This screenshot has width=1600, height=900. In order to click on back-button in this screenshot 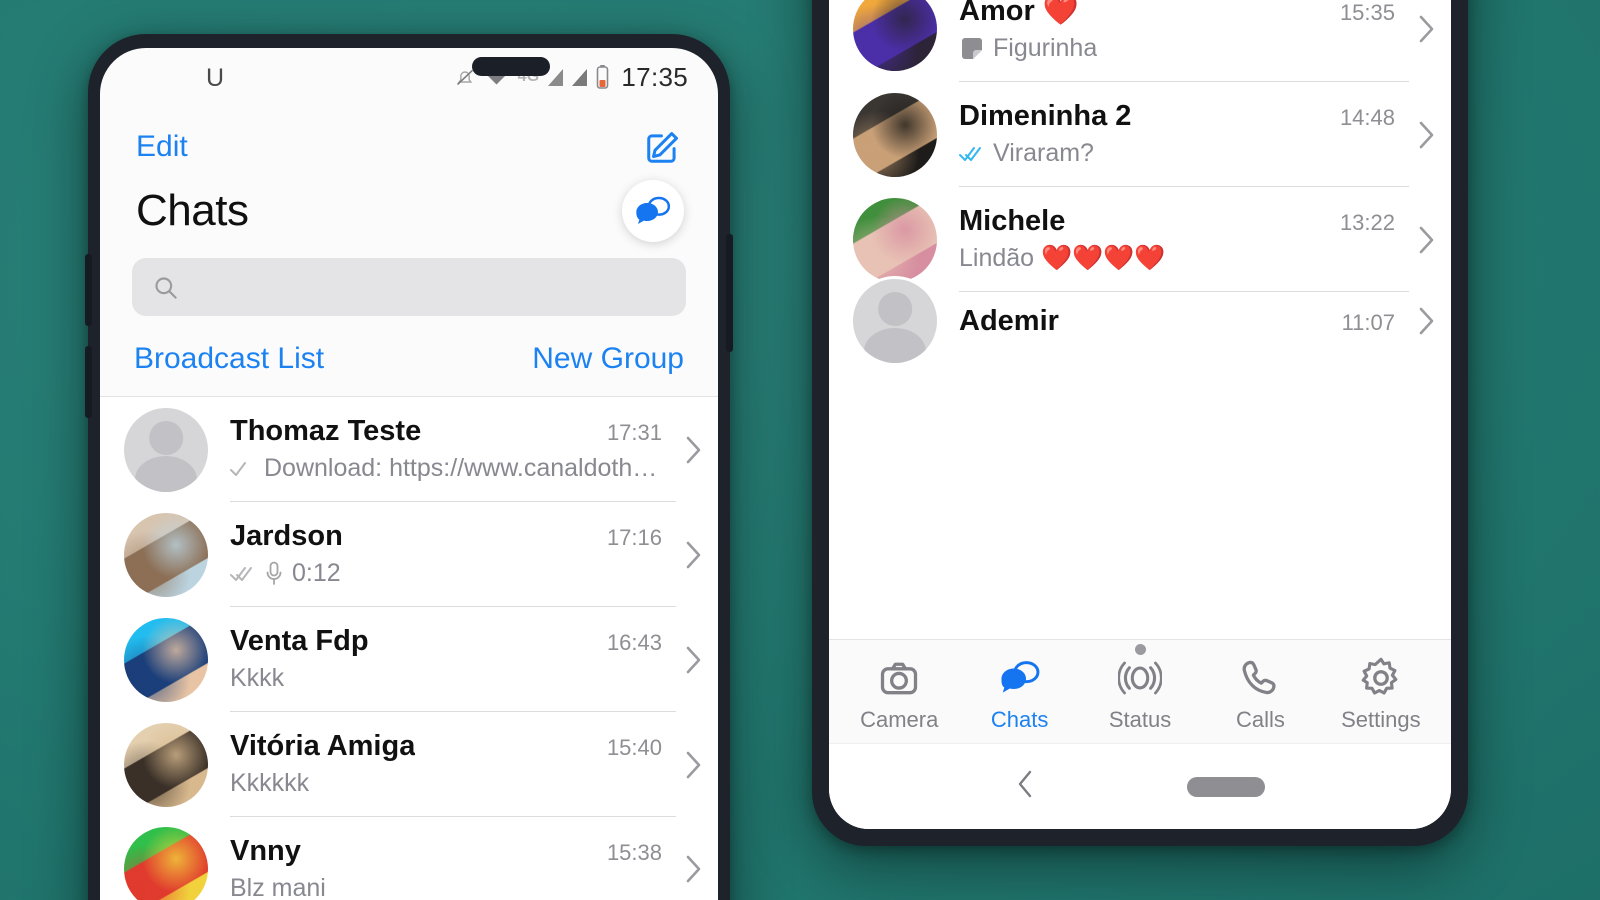, I will do `click(1026, 786)`.